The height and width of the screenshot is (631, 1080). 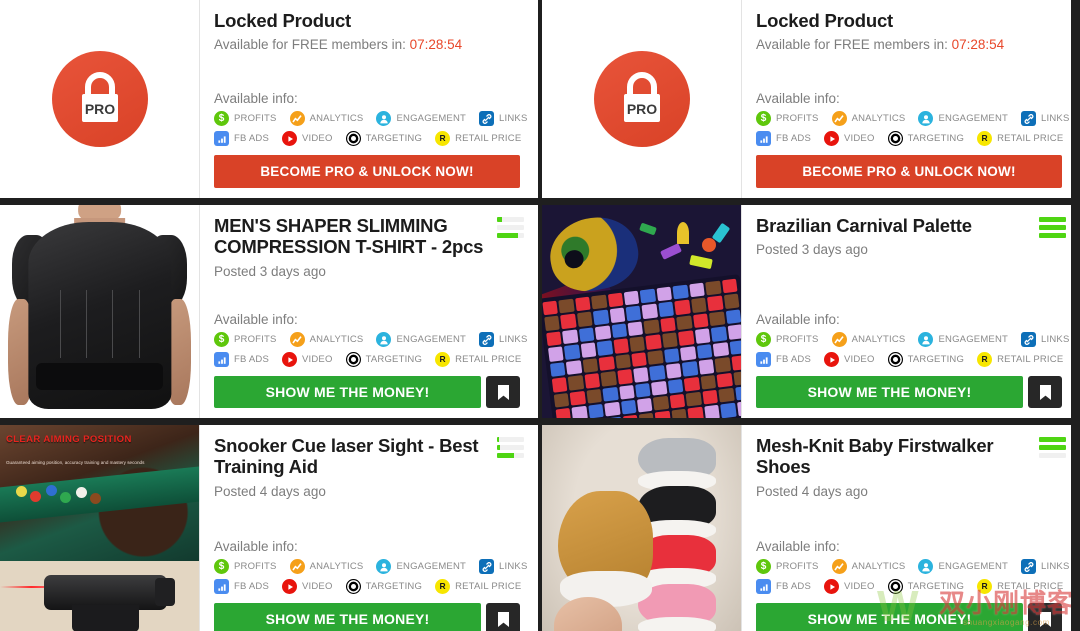 What do you see at coordinates (912, 339) in the screenshot?
I see `available-info-row: $ PROFITS ANALYTICS ENGAGEMENT LINKS` at bounding box center [912, 339].